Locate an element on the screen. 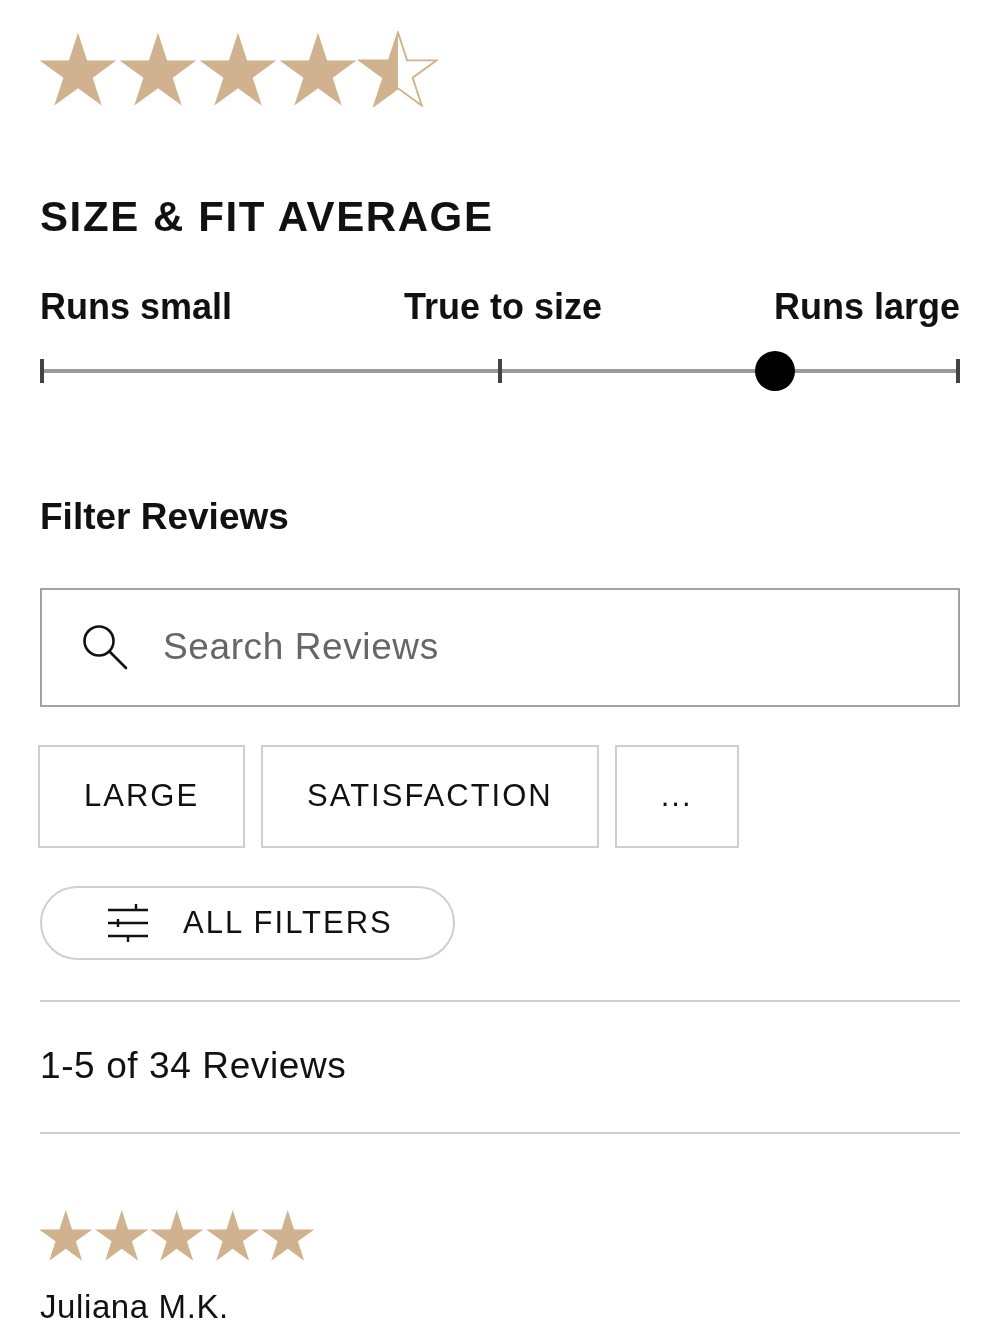  reviewer-name: Juliana M.K. is located at coordinates (134, 1307).